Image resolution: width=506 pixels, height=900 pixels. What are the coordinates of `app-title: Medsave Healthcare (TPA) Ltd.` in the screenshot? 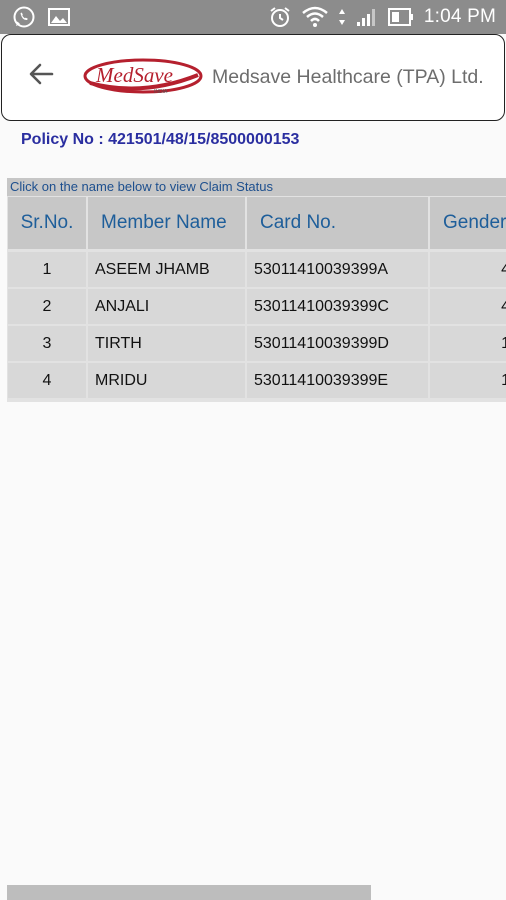 It's located at (348, 77).